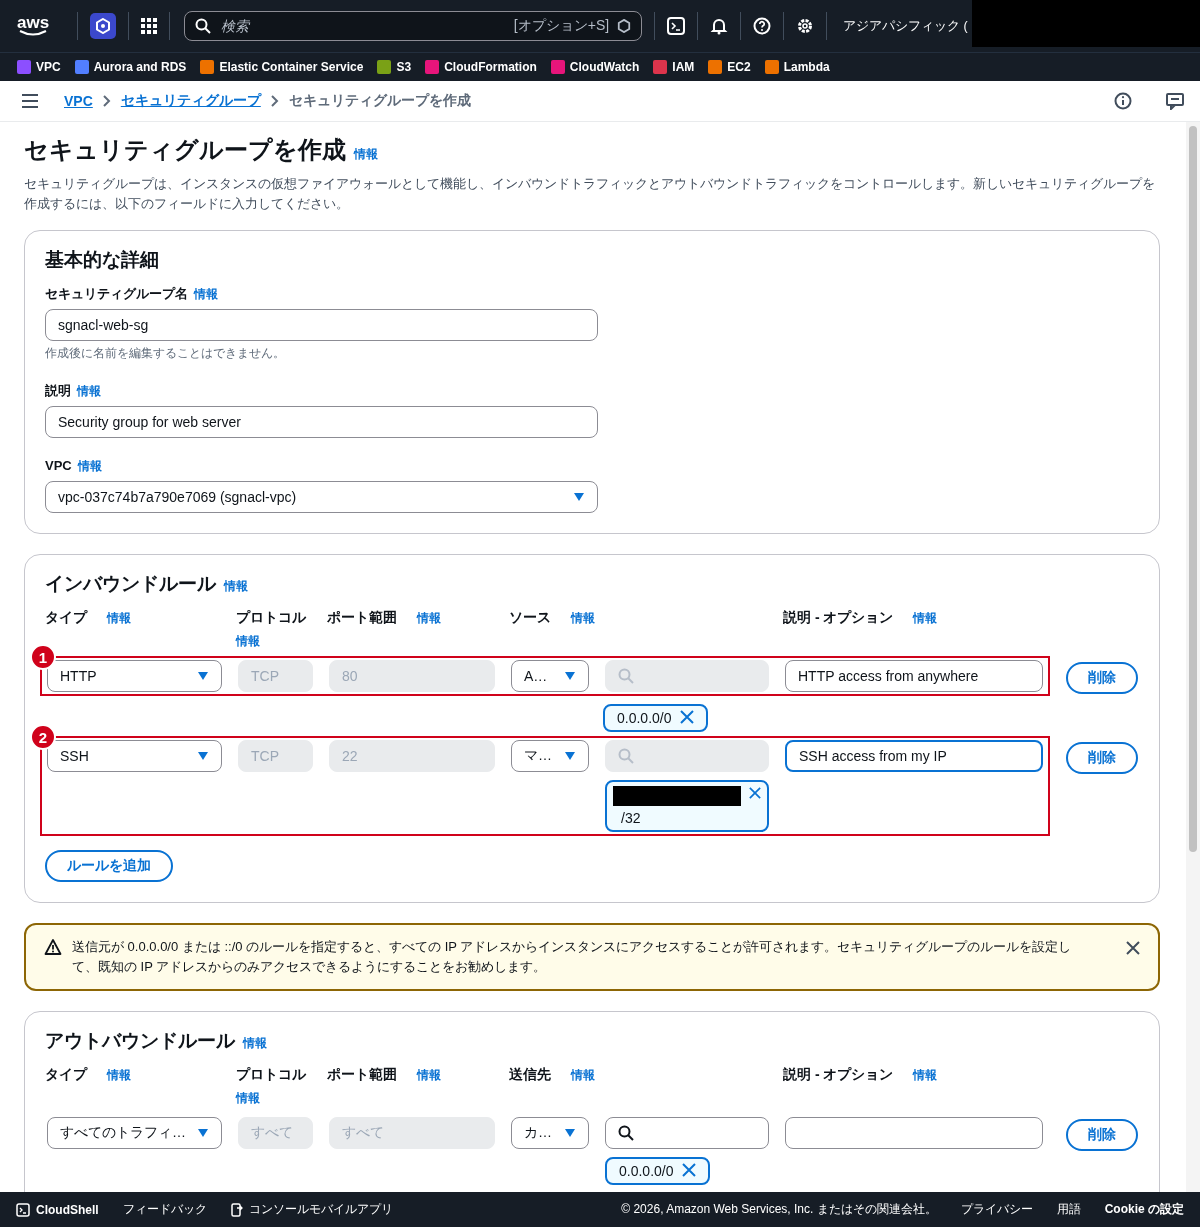 Image resolution: width=1200 pixels, height=1227 pixels. I want to click on help-icon, so click(762, 26).